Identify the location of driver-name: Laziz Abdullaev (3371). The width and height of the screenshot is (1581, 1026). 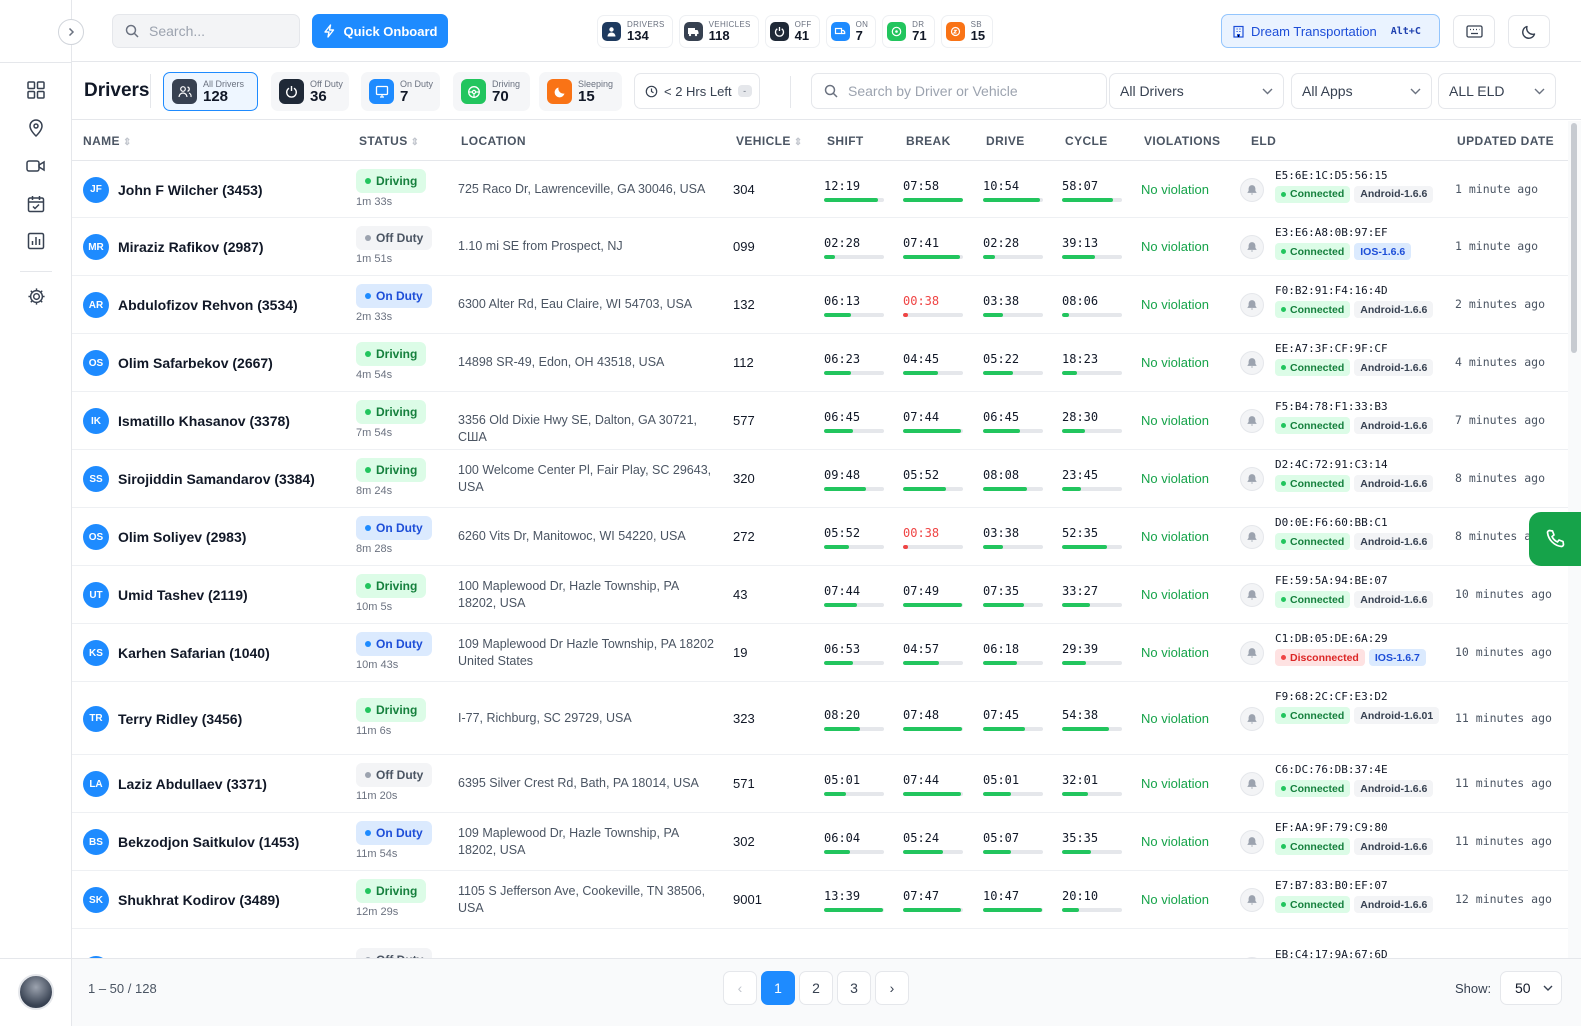
(192, 784).